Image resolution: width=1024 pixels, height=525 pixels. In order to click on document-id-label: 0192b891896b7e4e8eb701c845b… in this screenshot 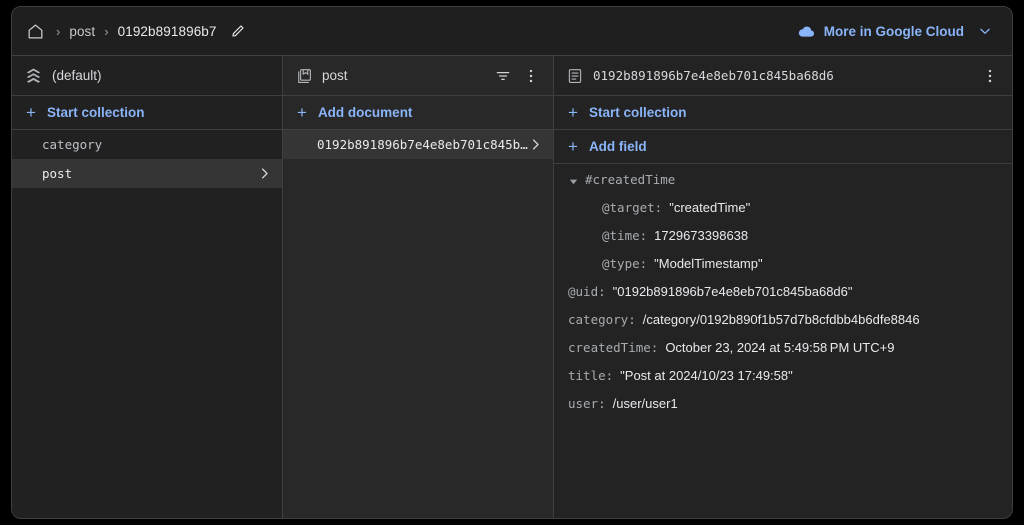, I will do `click(422, 144)`.